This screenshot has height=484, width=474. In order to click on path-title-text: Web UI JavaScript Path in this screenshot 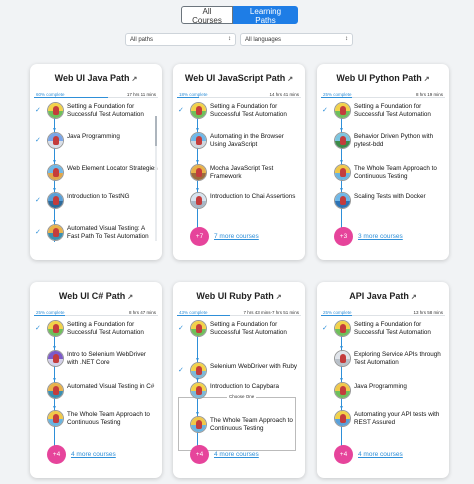, I will do `click(235, 78)`.